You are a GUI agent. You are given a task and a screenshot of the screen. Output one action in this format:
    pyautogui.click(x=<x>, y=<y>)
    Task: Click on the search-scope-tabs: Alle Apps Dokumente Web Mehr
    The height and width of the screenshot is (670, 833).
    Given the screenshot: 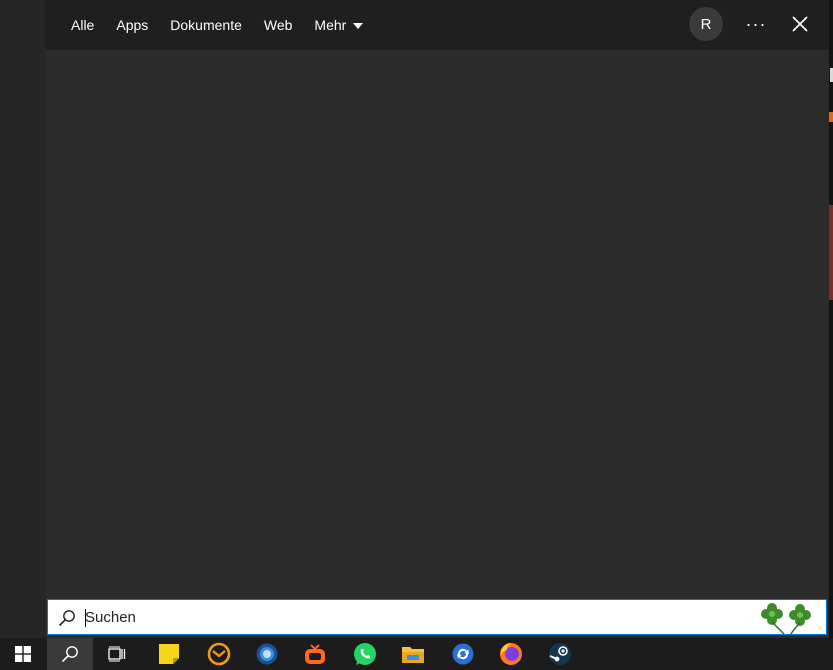 What is the action you would take?
    pyautogui.click(x=217, y=25)
    